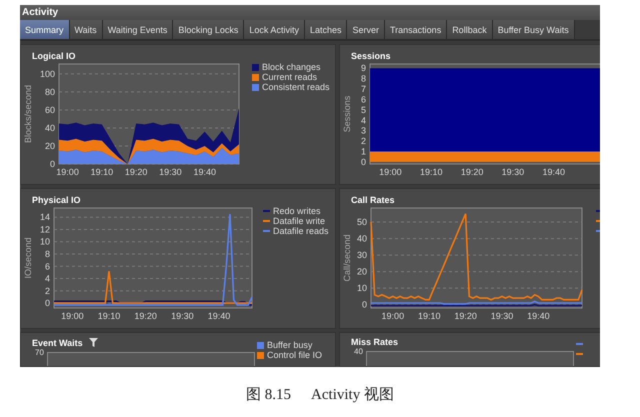 The width and height of the screenshot is (640, 417). What do you see at coordinates (294, 355) in the screenshot?
I see `legend-label: Control file IO` at bounding box center [294, 355].